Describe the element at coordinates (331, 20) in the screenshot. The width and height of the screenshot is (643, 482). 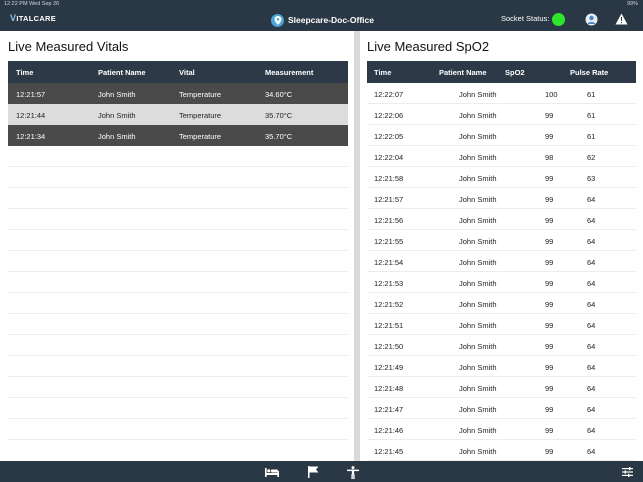
I see `office-title: Sleepcare-Doc-Office` at that location.